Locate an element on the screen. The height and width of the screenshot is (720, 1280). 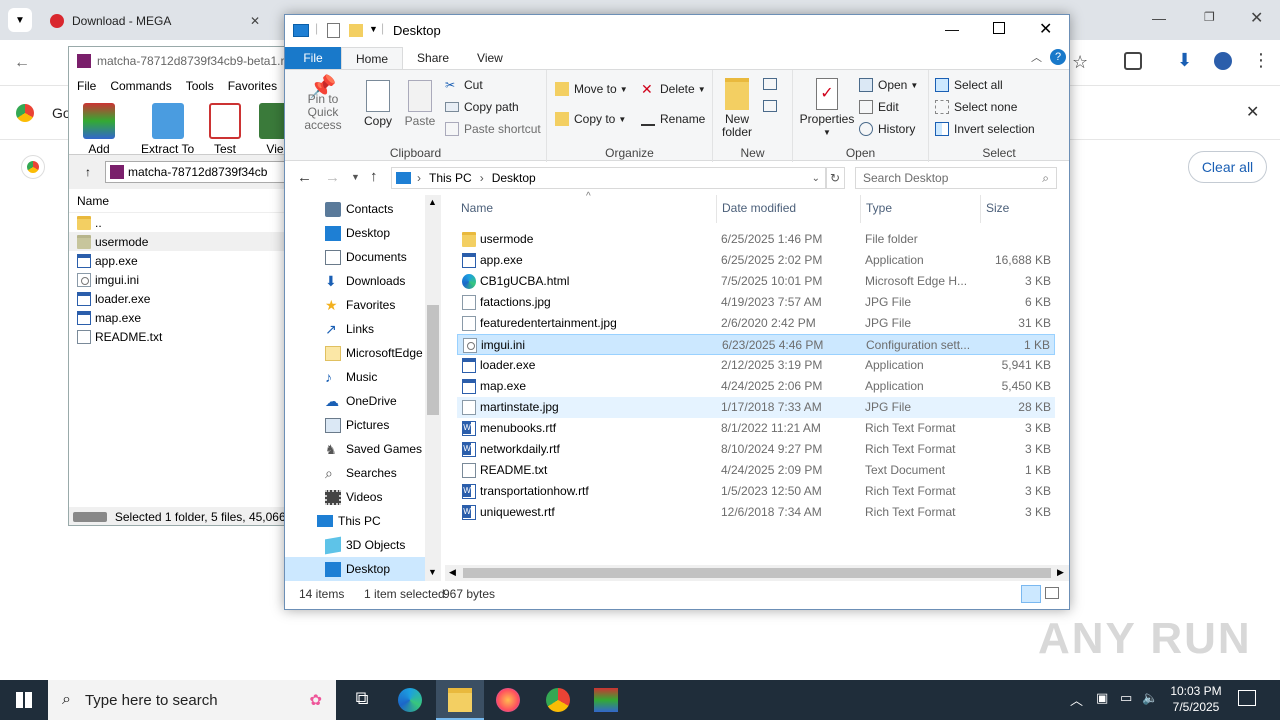
menu-file: File is located at coordinates (86, 86).